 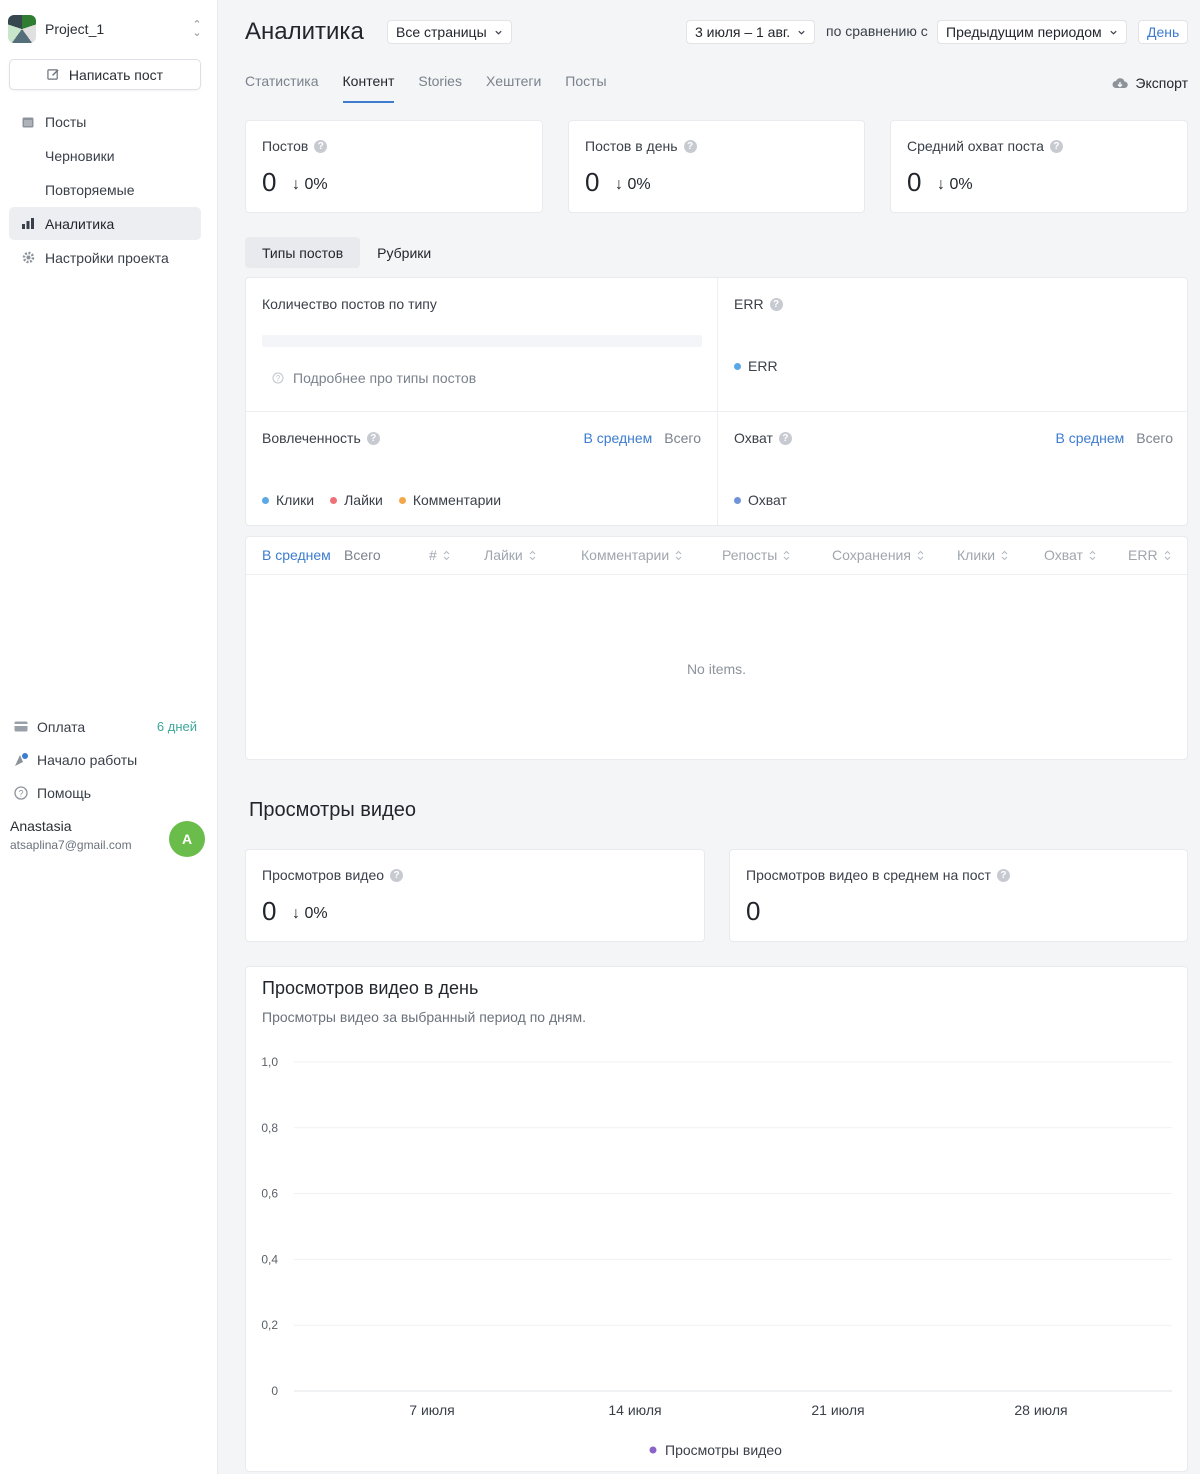 What do you see at coordinates (269, 1062) in the screenshot?
I see `y-tick-label: 1,0` at bounding box center [269, 1062].